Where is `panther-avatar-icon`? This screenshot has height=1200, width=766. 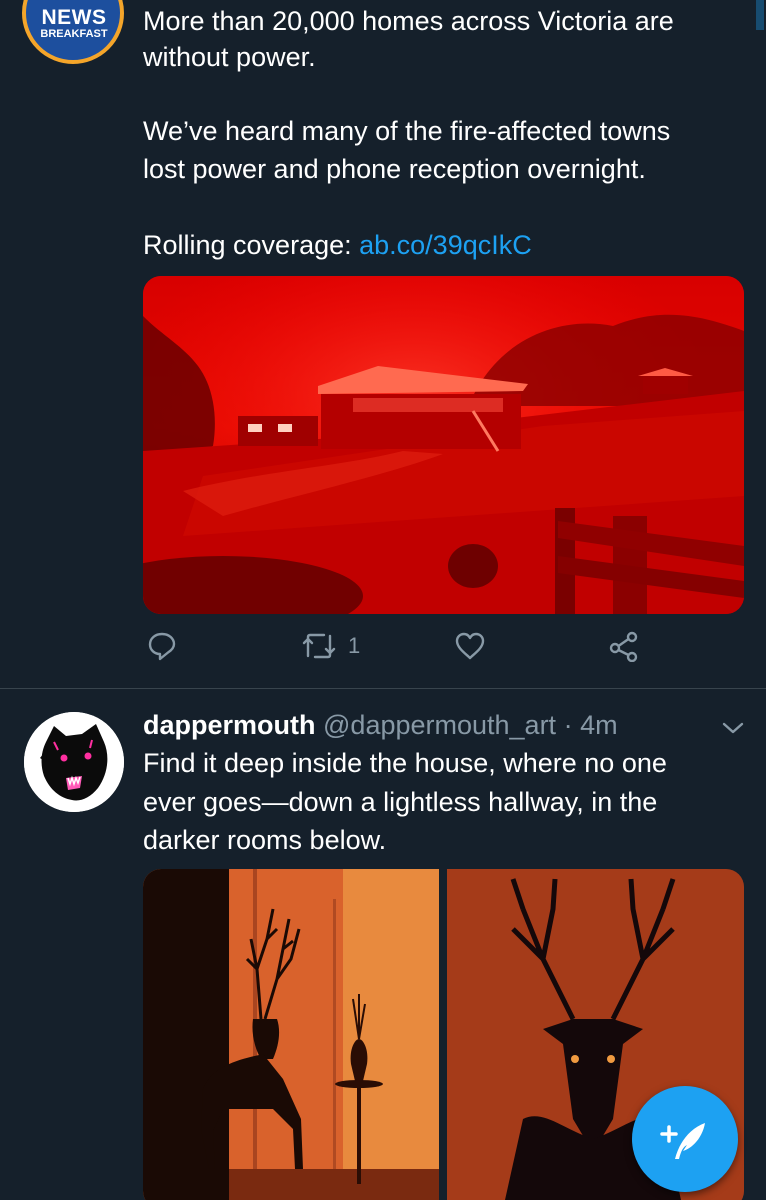 panther-avatar-icon is located at coordinates (74, 762).